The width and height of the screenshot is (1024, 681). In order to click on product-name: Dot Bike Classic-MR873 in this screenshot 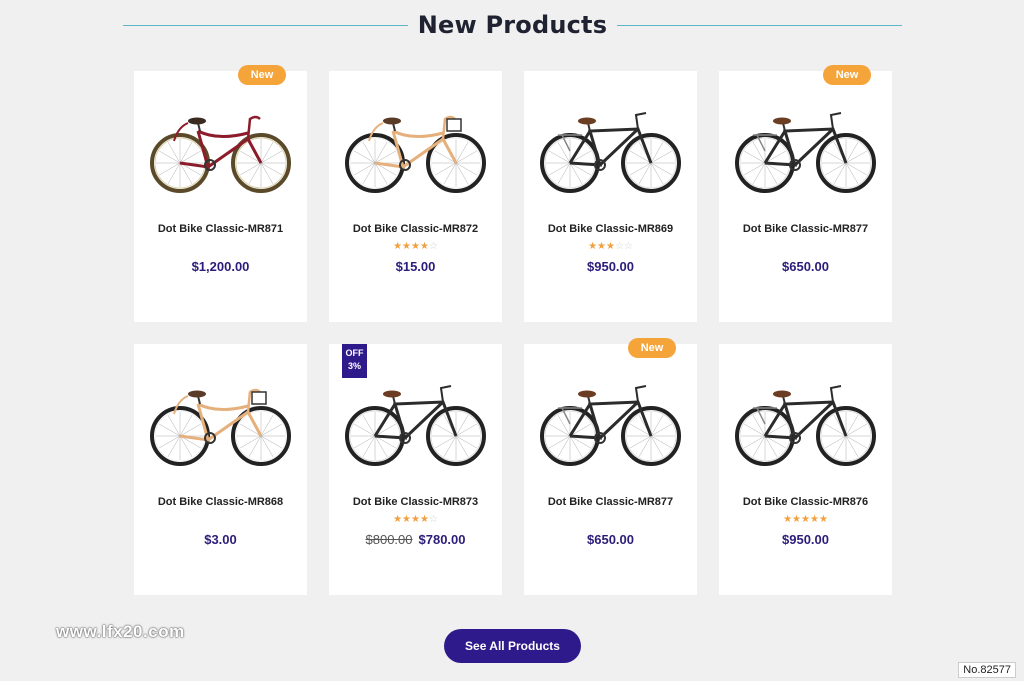, I will do `click(415, 502)`.